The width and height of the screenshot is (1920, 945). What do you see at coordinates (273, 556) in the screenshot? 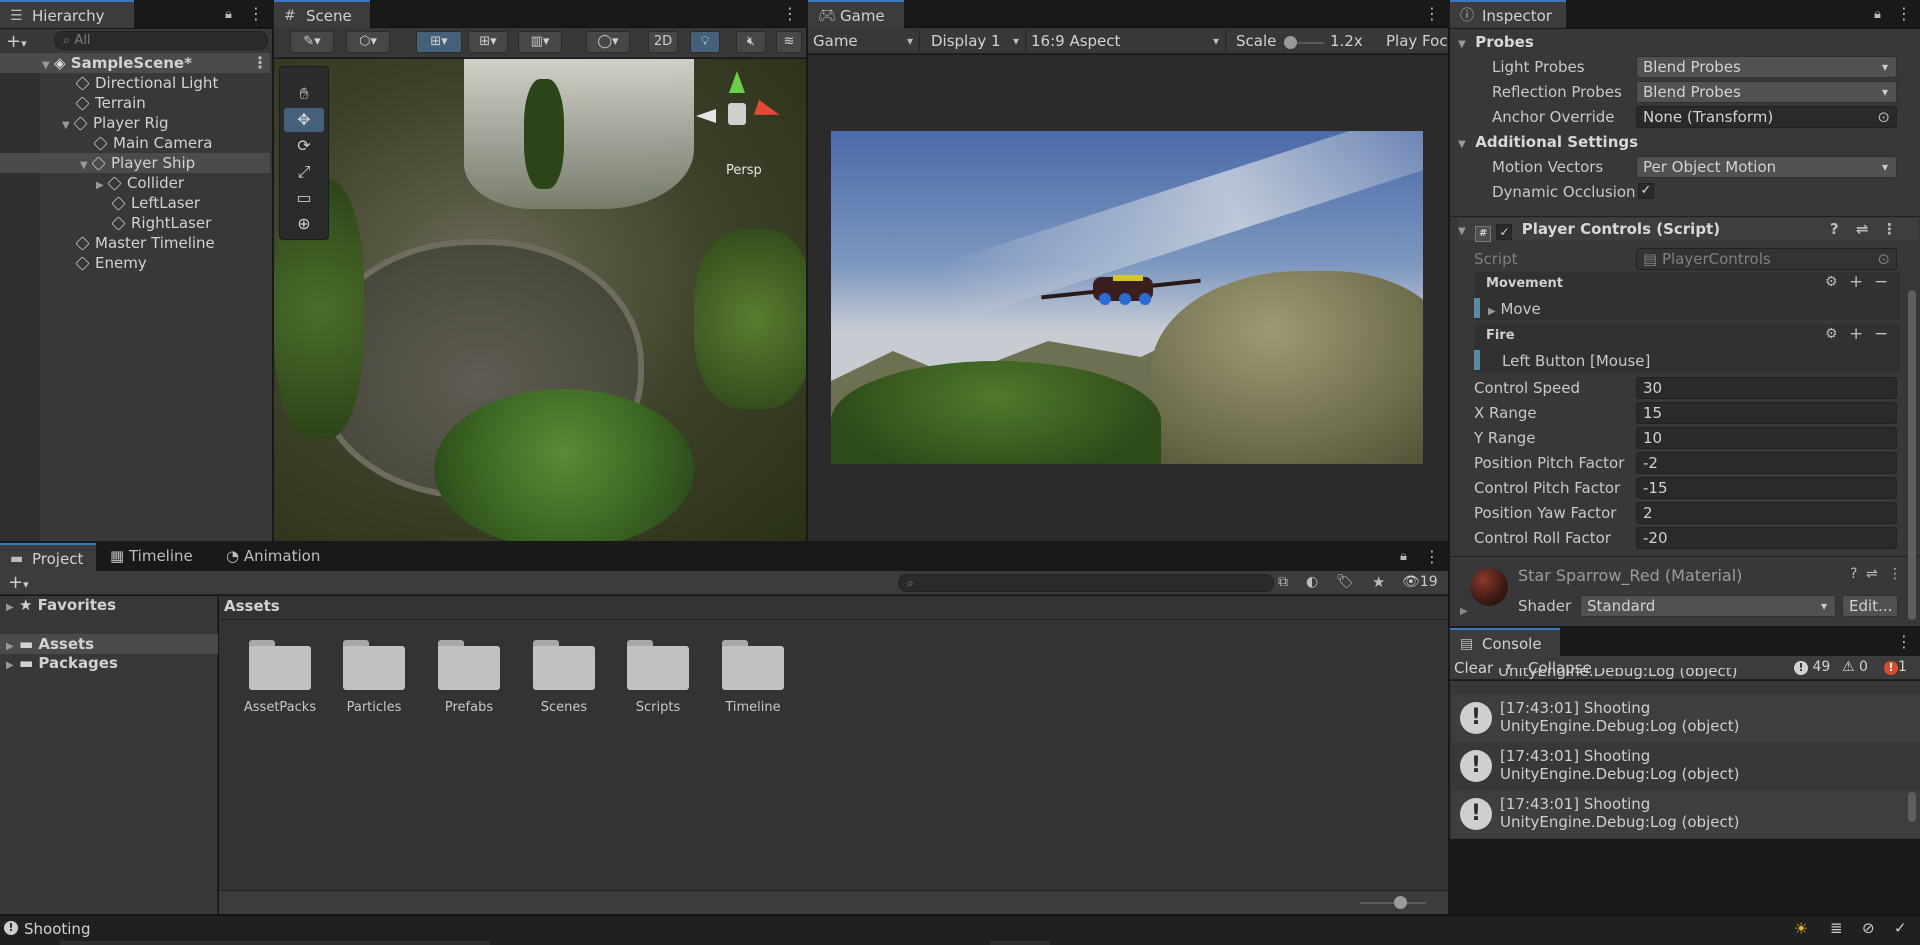
I see `tab-animation: ◔ Animation` at bounding box center [273, 556].